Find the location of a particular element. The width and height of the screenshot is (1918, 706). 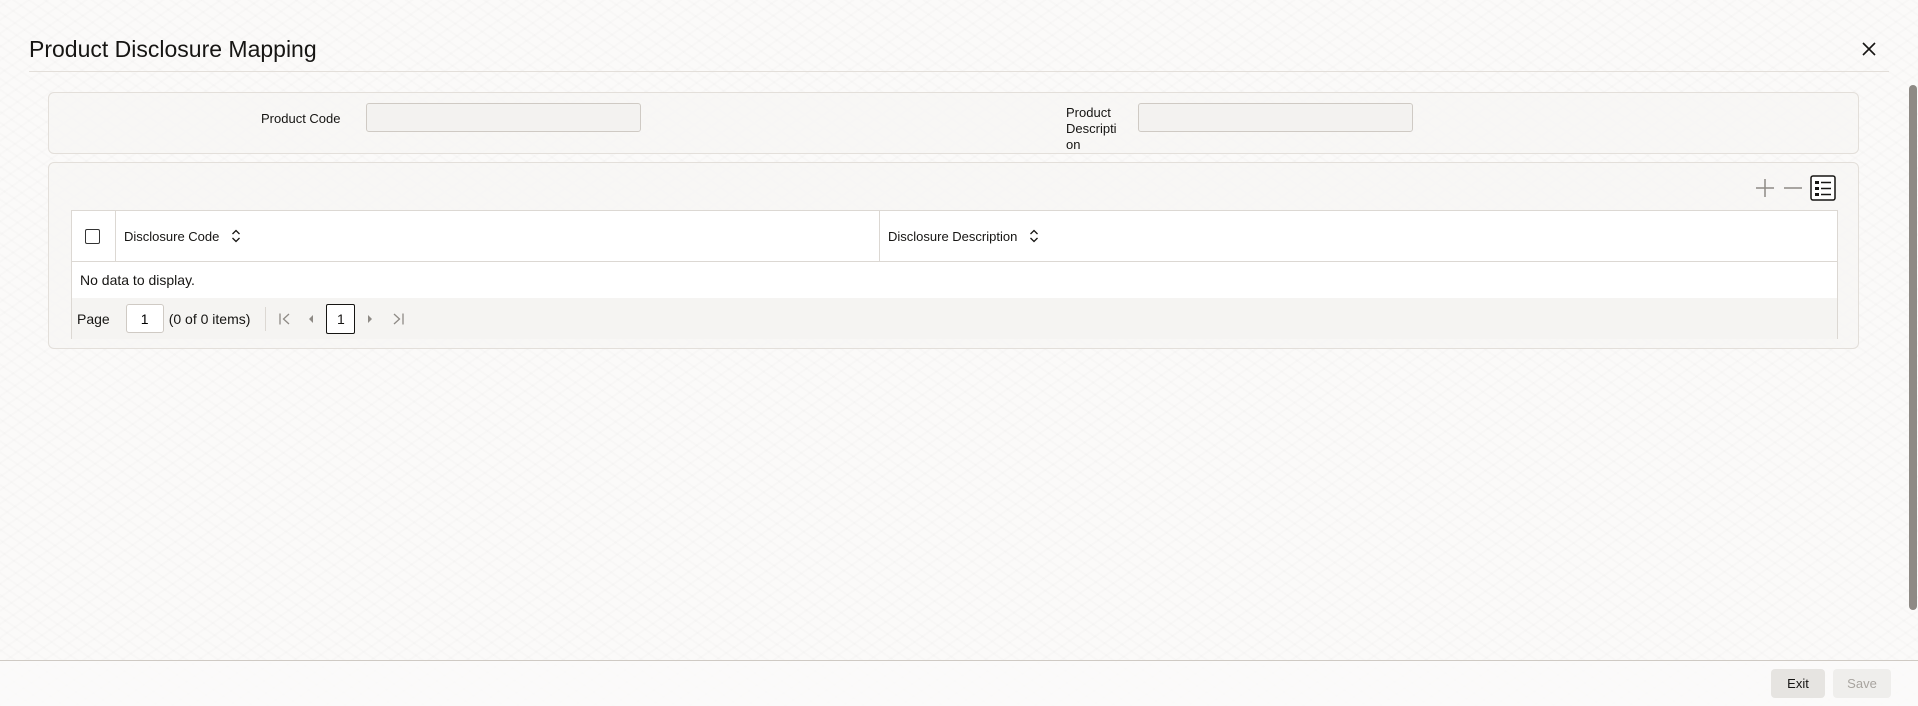

next-page-button is located at coordinates (370, 319).